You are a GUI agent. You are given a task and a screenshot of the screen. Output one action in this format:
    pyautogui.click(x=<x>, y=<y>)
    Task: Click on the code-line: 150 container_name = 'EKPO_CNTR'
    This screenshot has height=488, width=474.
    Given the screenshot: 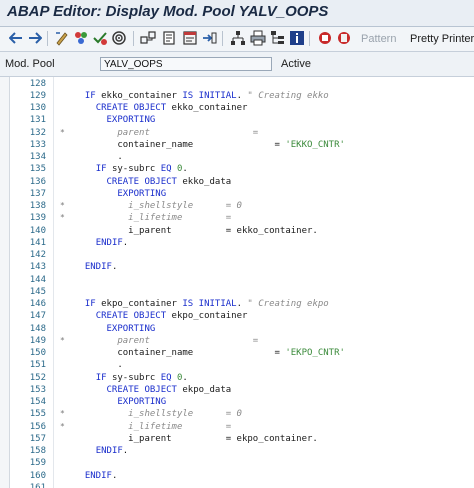 What is the action you would take?
    pyautogui.click(x=237, y=353)
    